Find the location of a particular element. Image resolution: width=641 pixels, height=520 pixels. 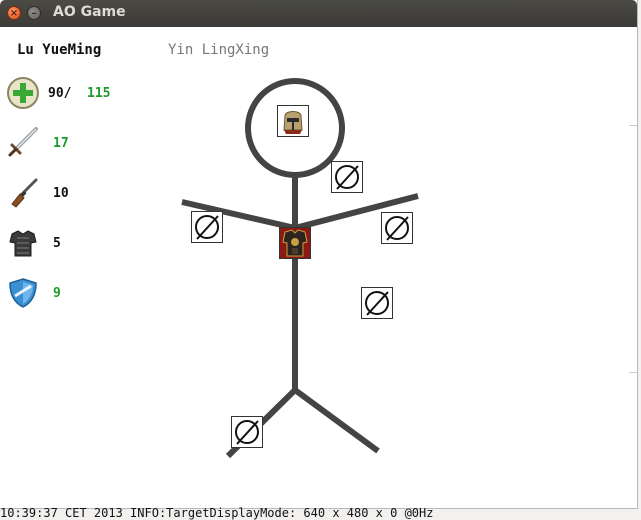

body-slot is located at coordinates (295, 243).